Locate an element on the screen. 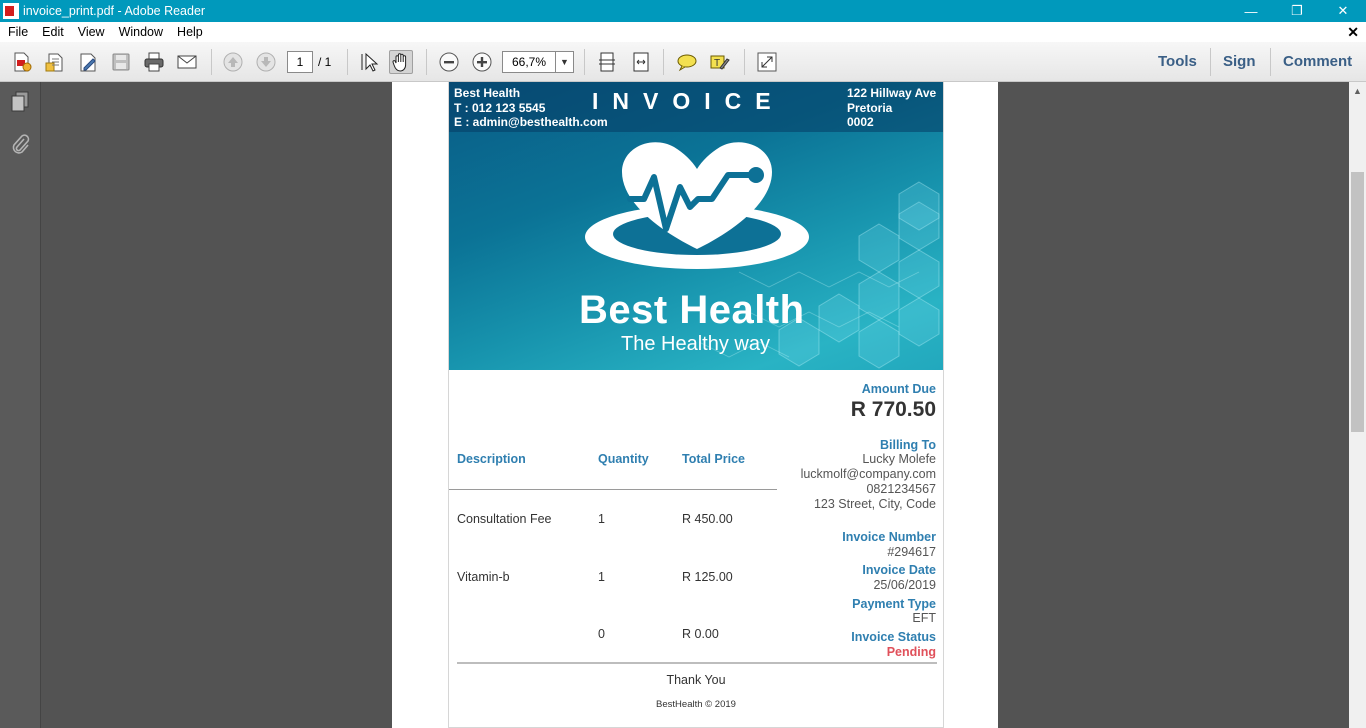  title-bar: invoice_print.pdf - Adobe Reader — ❐ ✕ is located at coordinates (683, 11).